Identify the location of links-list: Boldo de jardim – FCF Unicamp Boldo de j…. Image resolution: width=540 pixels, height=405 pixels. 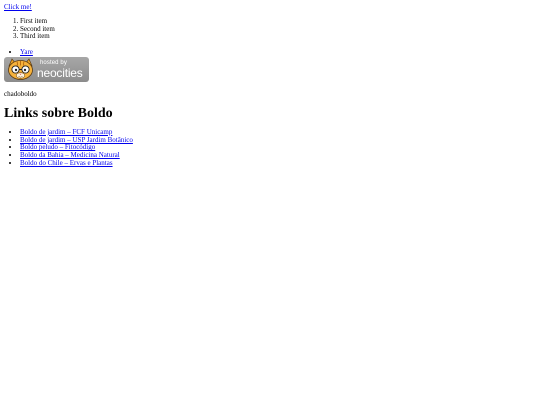
(270, 148).